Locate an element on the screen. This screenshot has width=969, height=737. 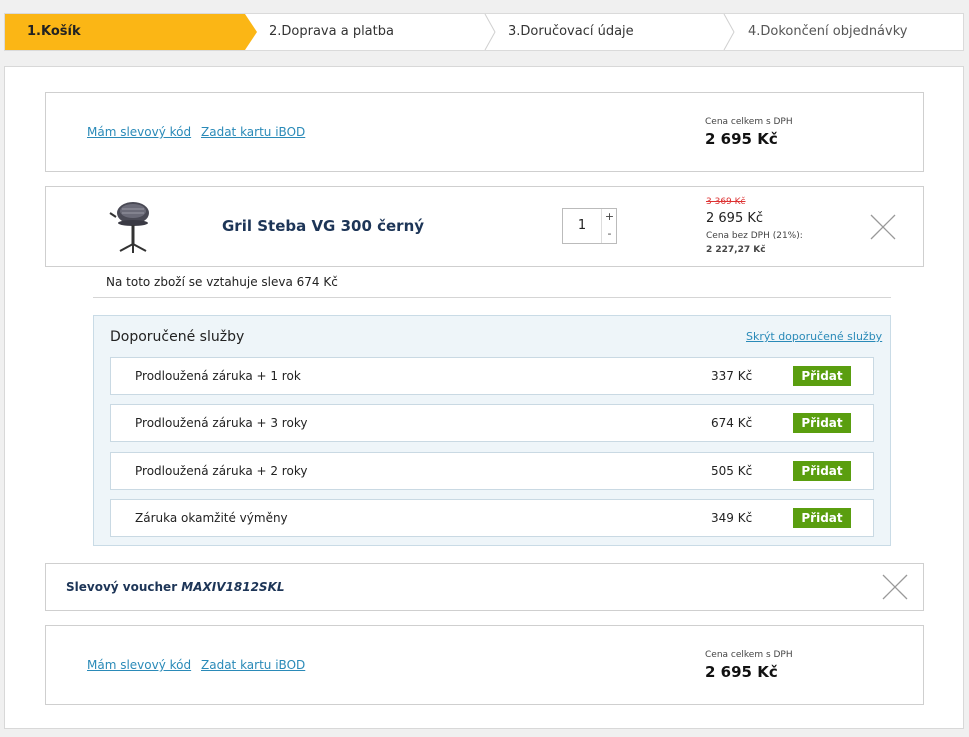
service-price: 349 Kč is located at coordinates (732, 518).